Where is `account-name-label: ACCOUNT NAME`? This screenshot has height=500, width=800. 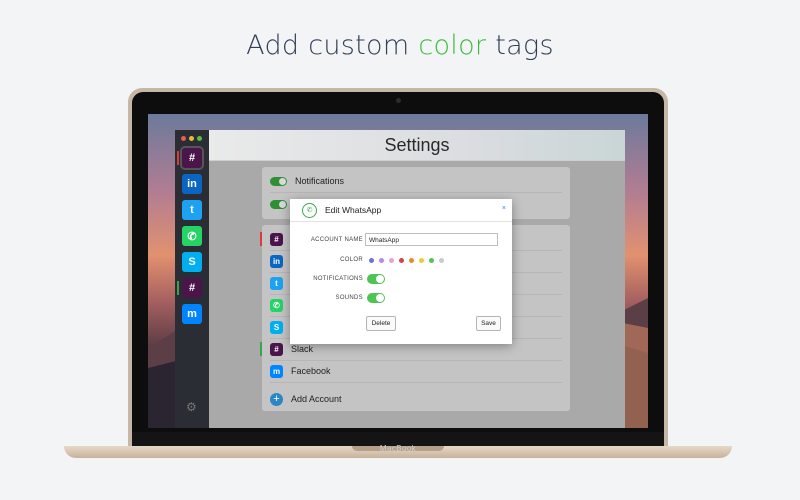
account-name-label: ACCOUNT NAME is located at coordinates (336, 240).